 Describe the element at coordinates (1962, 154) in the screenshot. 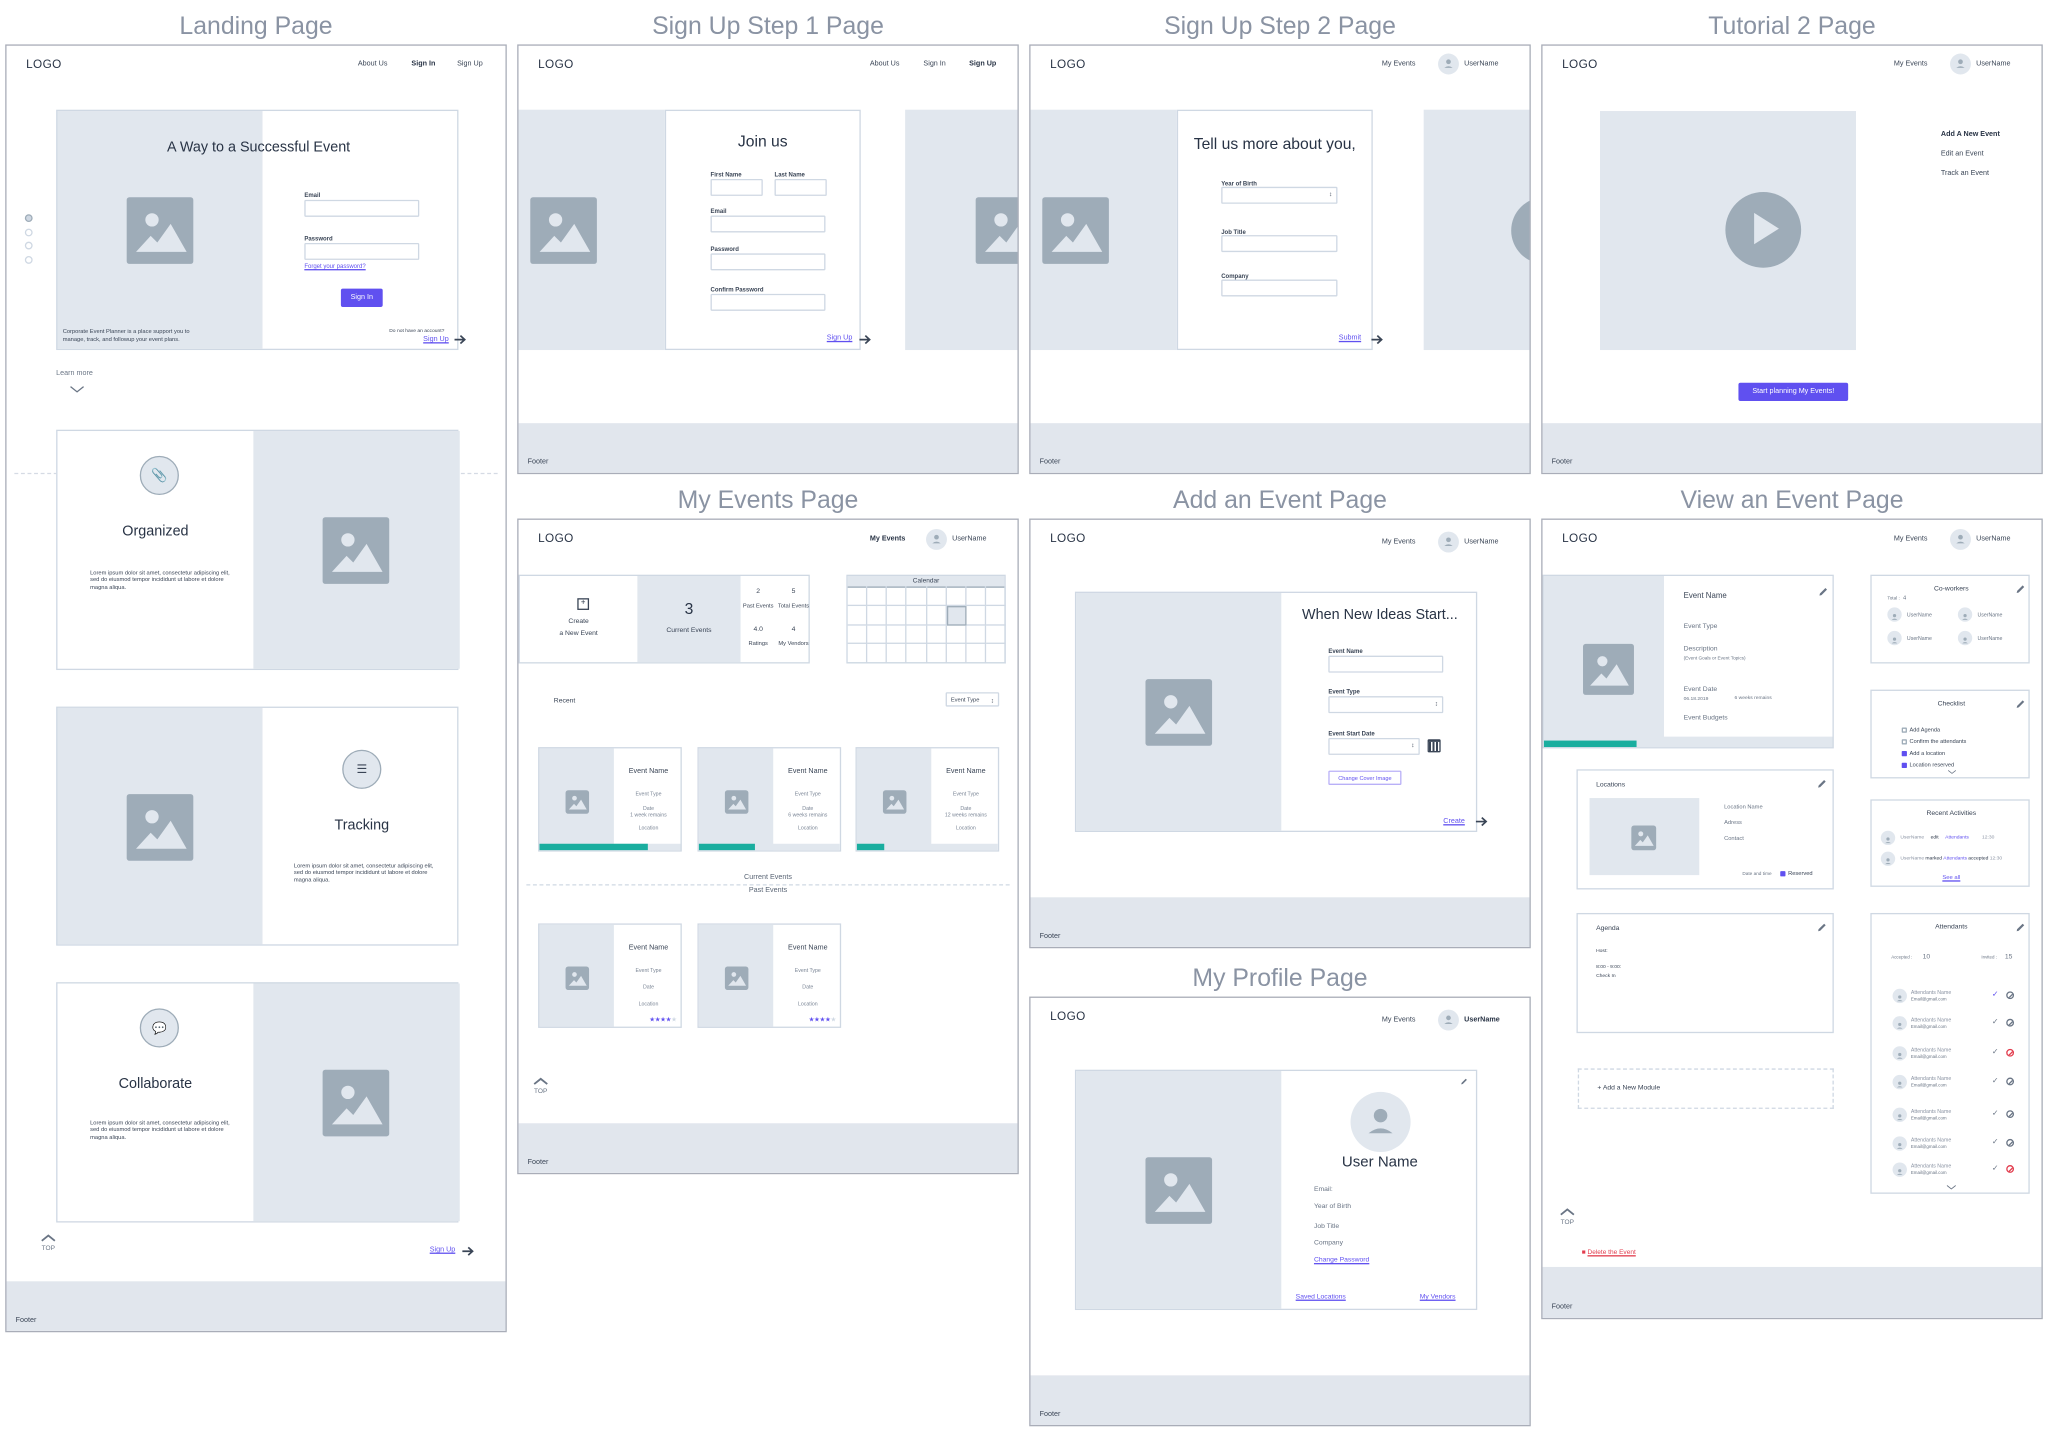

I see `tutorial-step-edit: Edit an Event` at that location.